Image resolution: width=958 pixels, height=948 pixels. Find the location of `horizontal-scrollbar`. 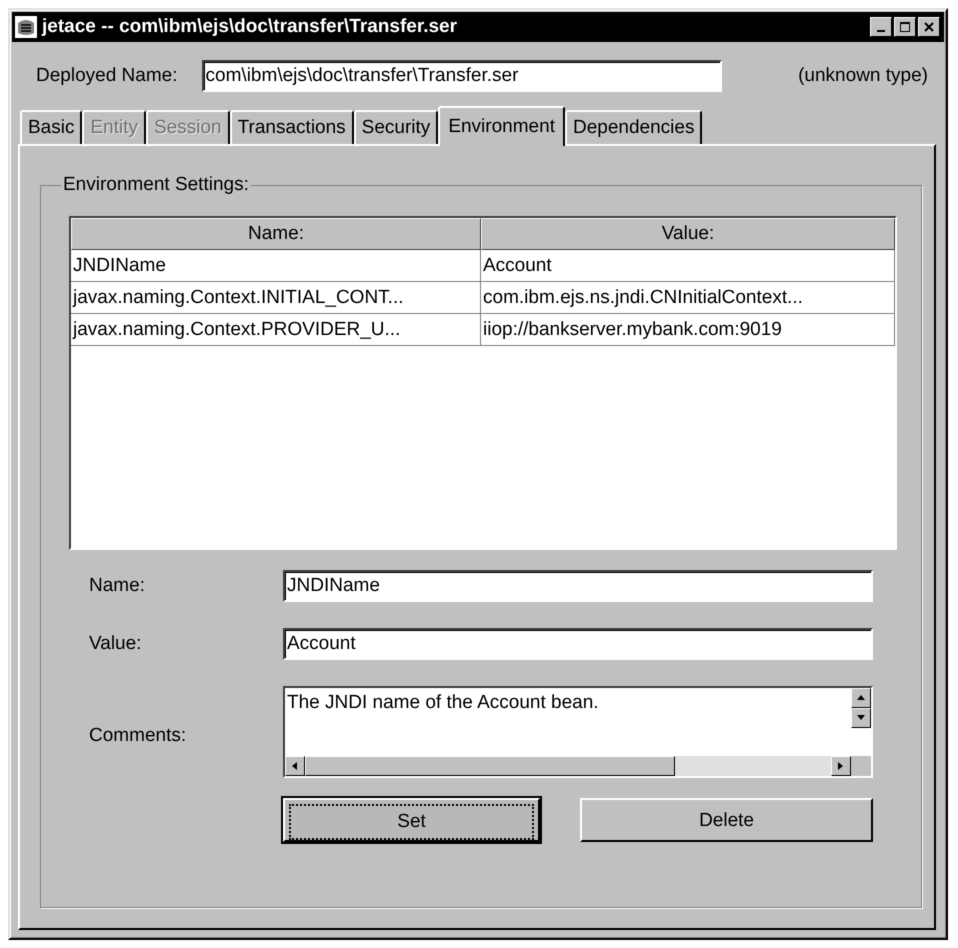

horizontal-scrollbar is located at coordinates (568, 766).